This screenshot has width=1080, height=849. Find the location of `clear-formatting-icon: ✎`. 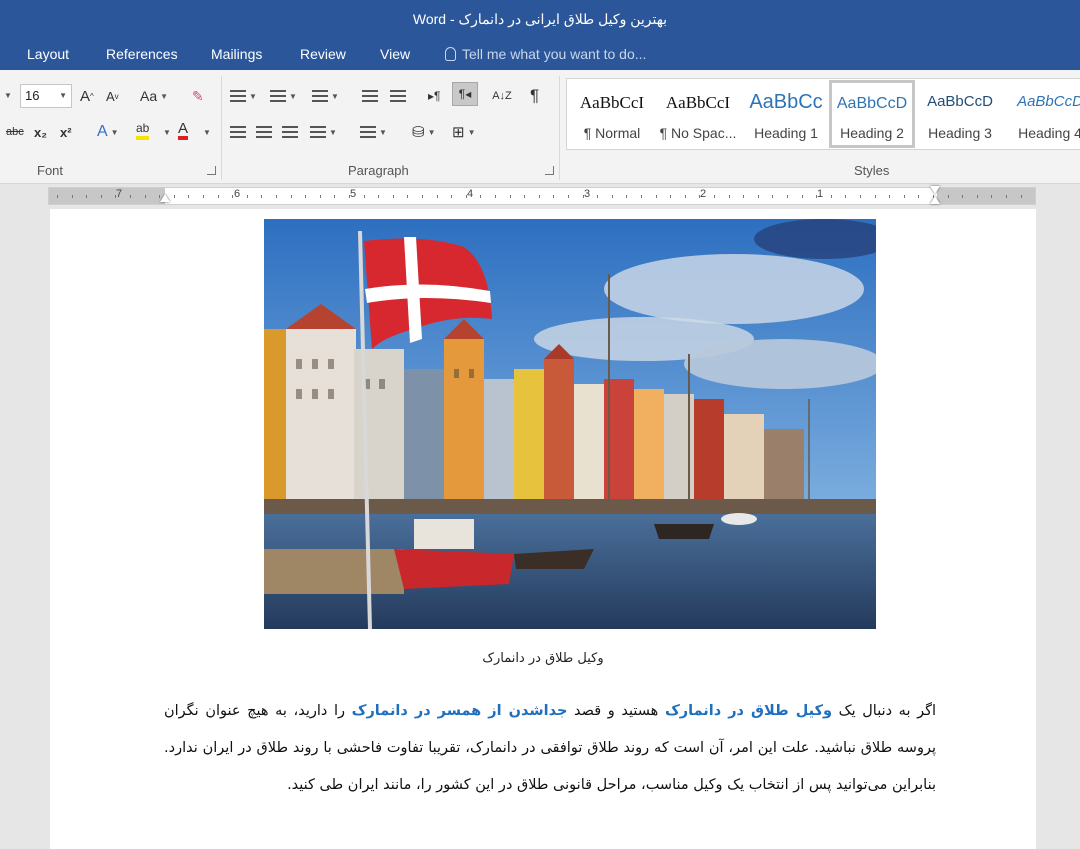

clear-formatting-icon: ✎ is located at coordinates (198, 96).